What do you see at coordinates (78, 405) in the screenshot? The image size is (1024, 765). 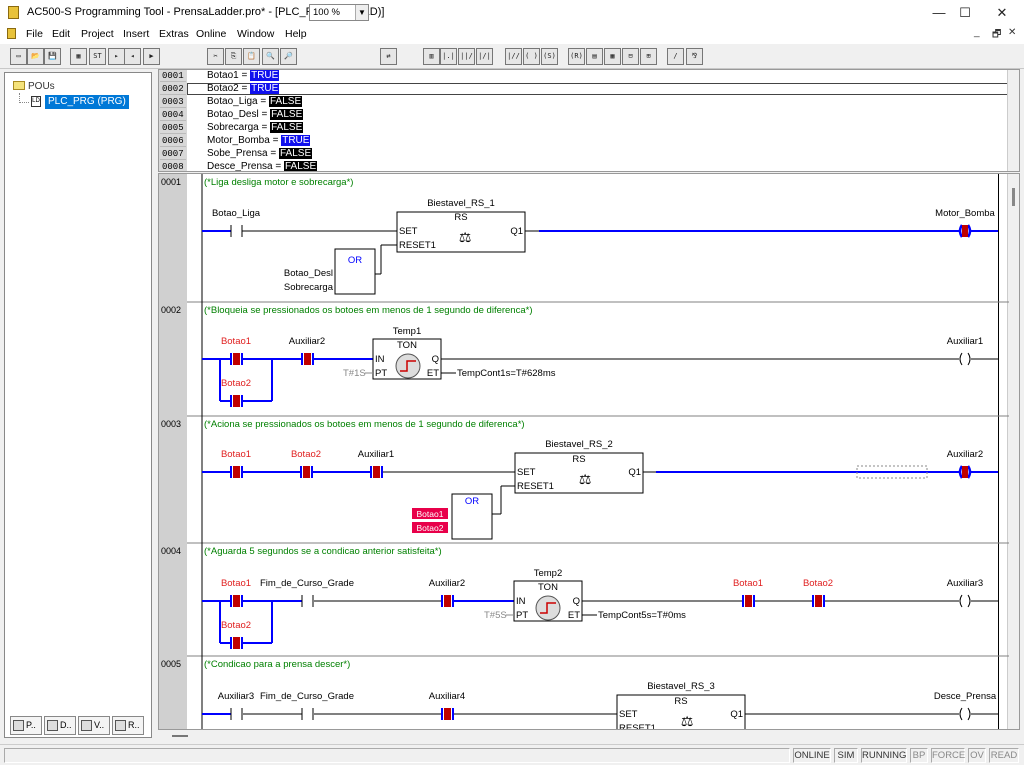 I see `object-organizer: POUs LD PLC_PRG (PRG)` at bounding box center [78, 405].